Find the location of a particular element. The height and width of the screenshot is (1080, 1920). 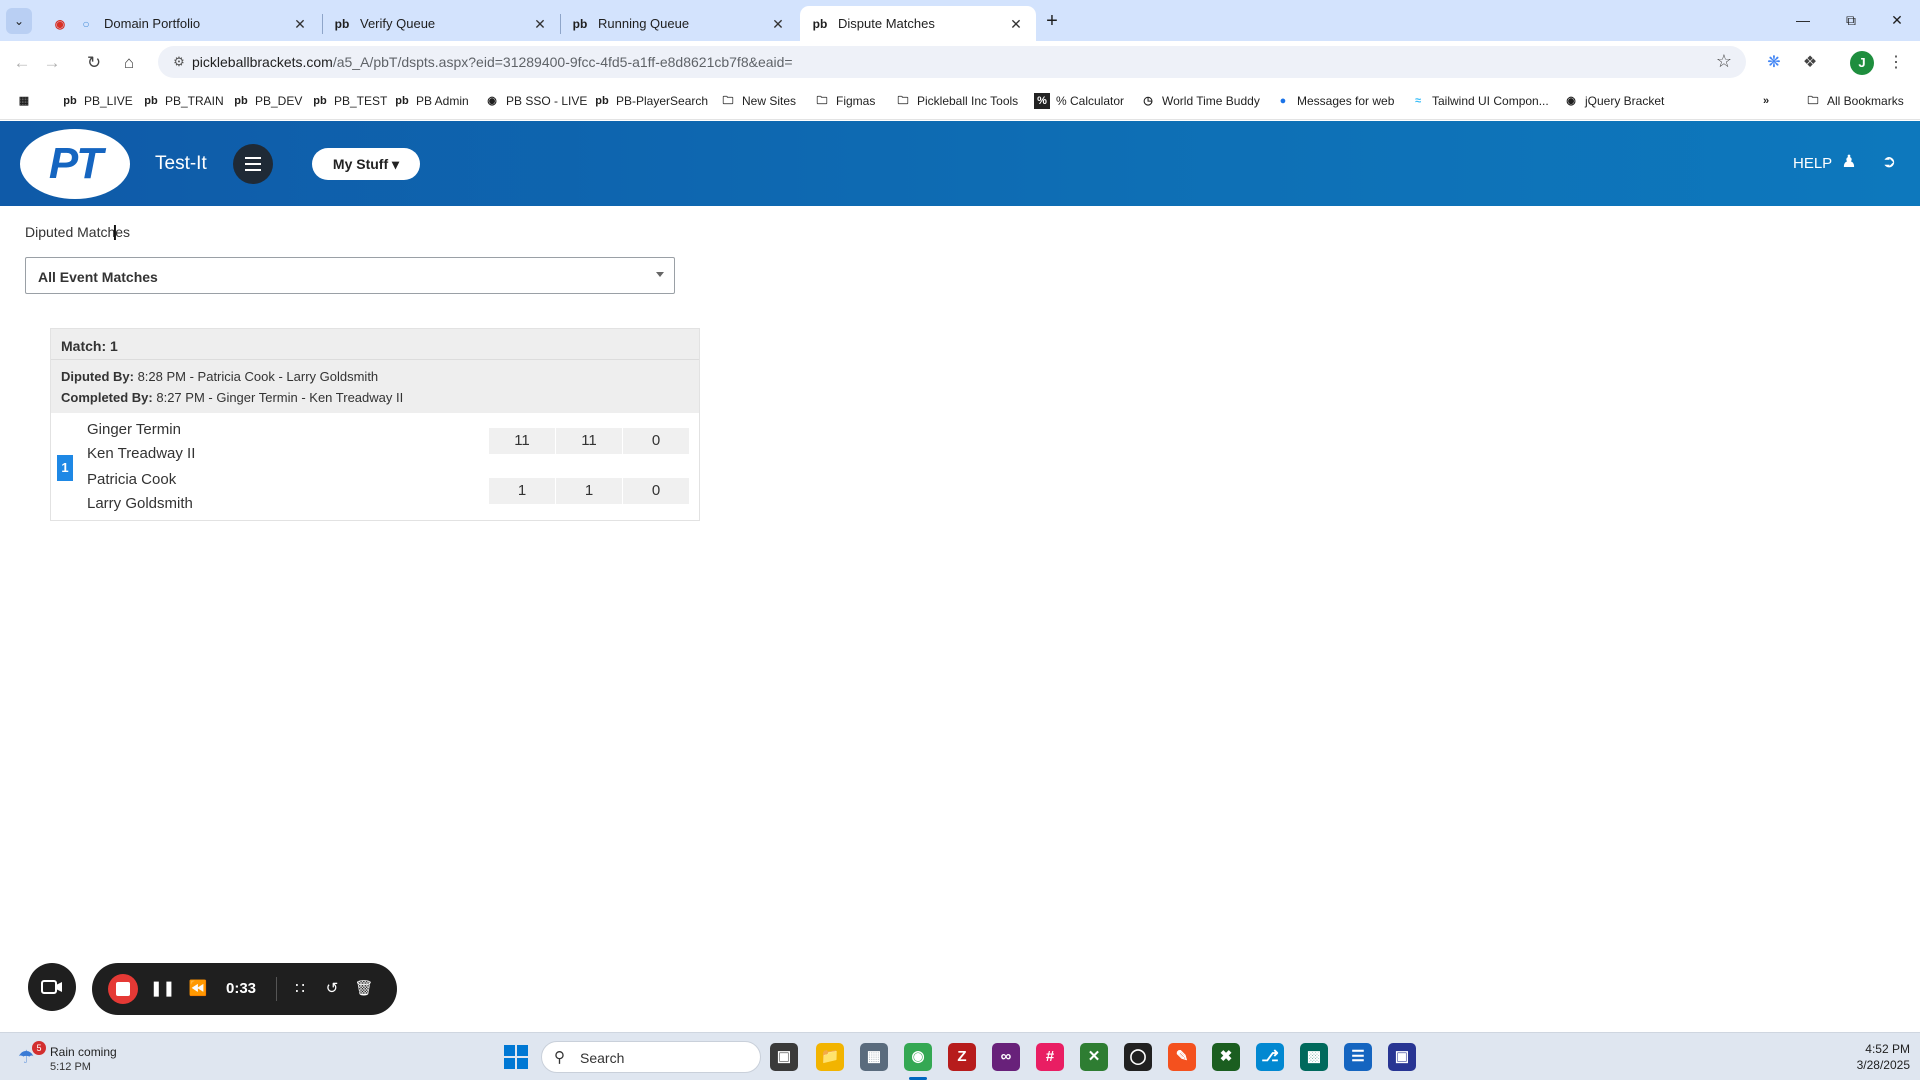

password-manager-icon: ◯ is located at coordinates (1138, 1057).